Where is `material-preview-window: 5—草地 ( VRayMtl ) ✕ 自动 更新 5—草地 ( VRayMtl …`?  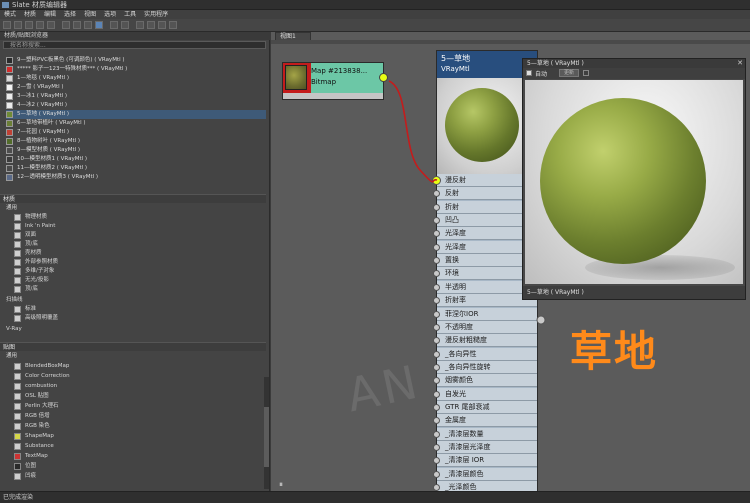
material-preview-window: 5—草地 ( VRayMtl ) ✕ 自动 更新 5—草地 ( VRayMtl … is located at coordinates (634, 179).